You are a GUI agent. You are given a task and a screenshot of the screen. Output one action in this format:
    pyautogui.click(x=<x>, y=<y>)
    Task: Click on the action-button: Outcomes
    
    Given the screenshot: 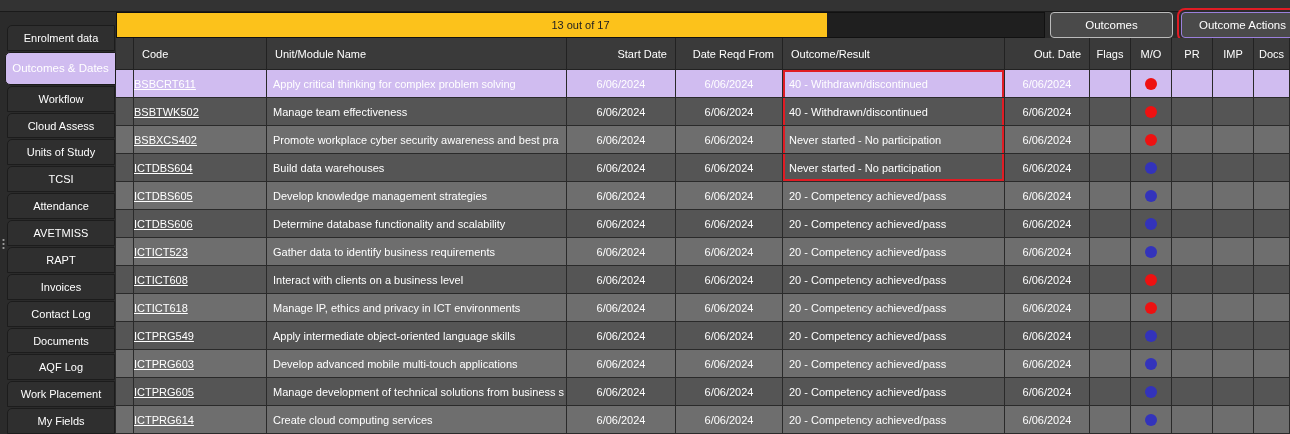 What is the action you would take?
    pyautogui.click(x=1111, y=25)
    